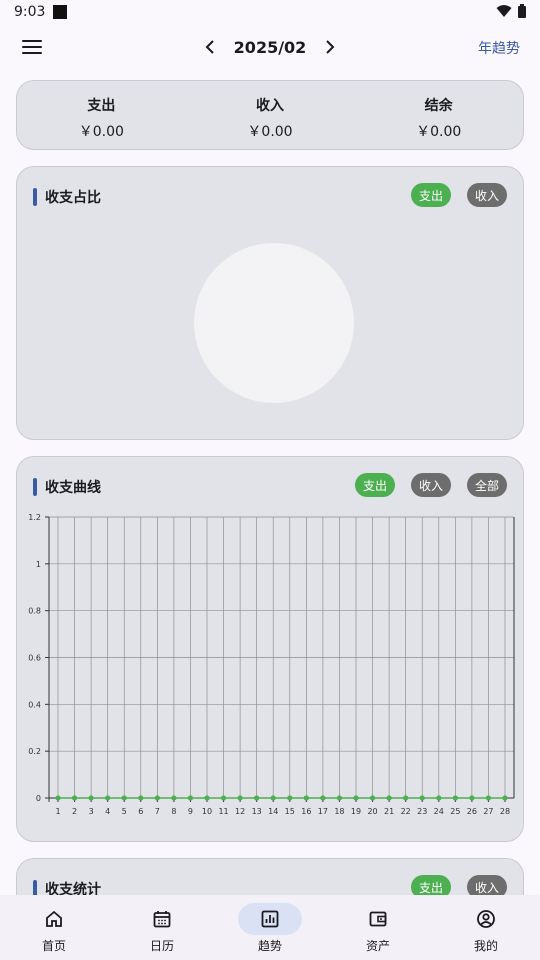 The height and width of the screenshot is (960, 540). I want to click on x-tick-label: 9, so click(190, 811).